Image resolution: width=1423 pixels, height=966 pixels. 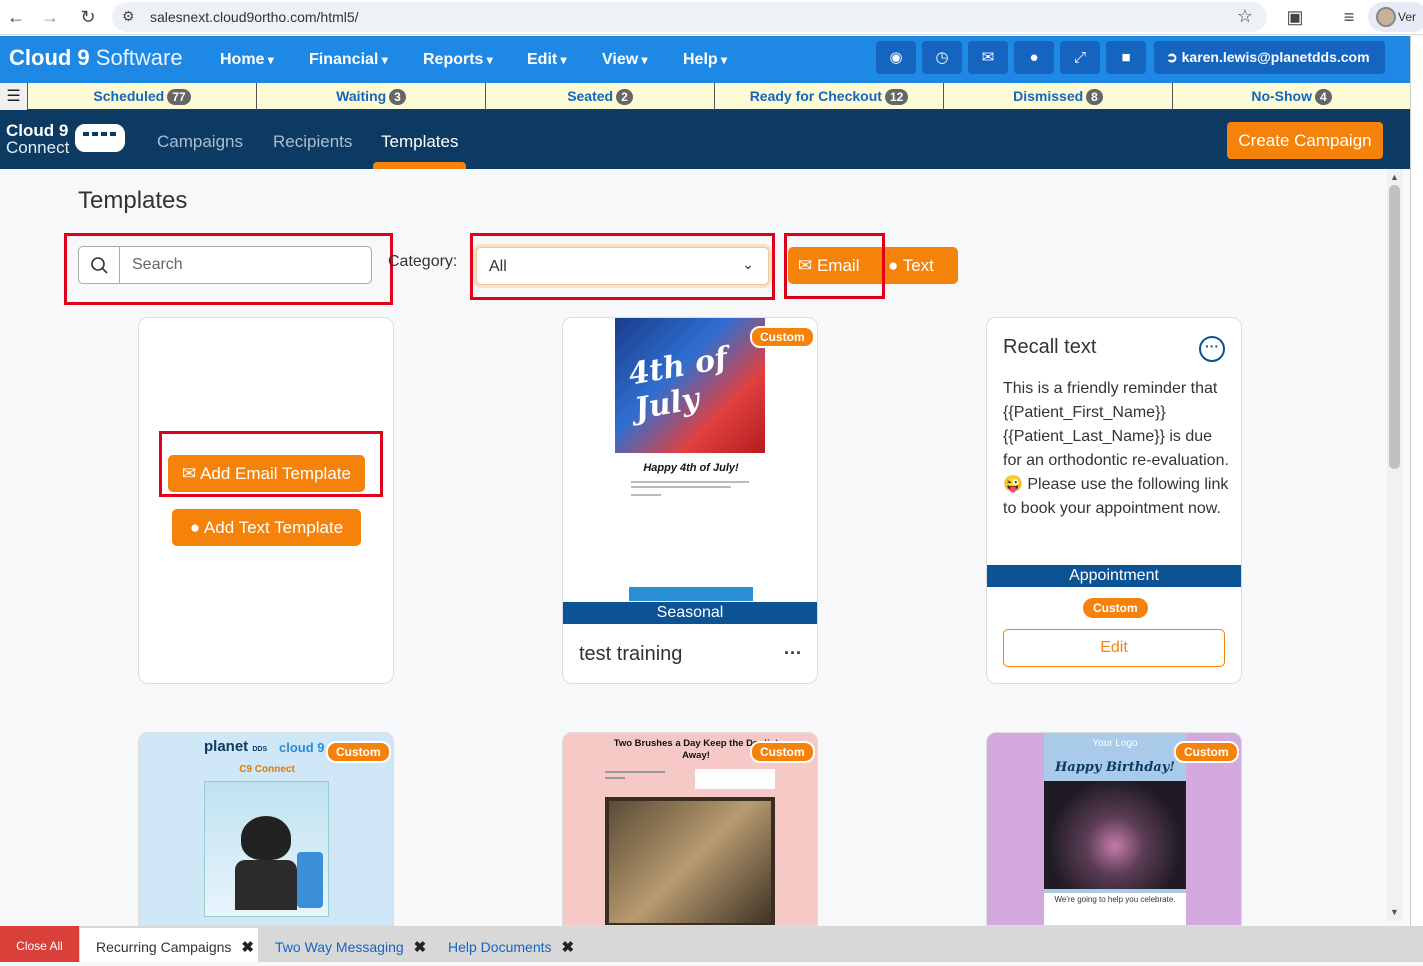 I want to click on status-scheduled: Scheduled 77, so click(x=142, y=96).